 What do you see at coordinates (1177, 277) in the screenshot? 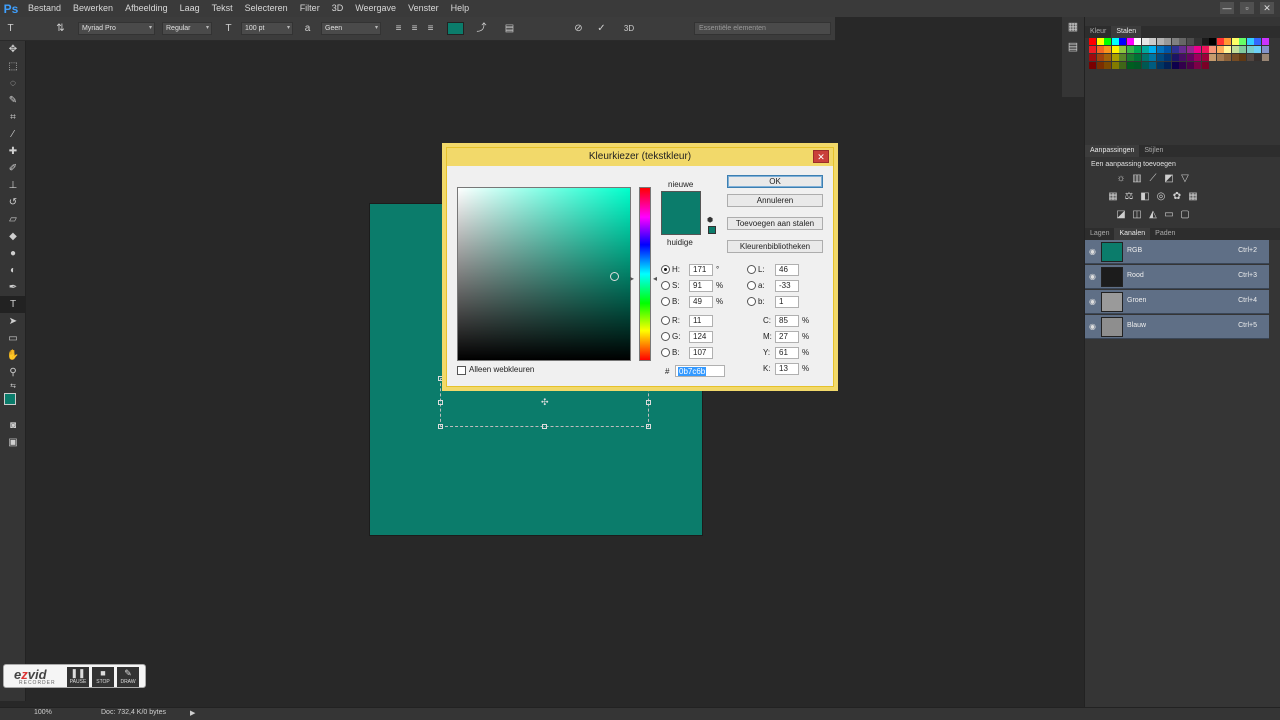
I see `channel-row-rood: ◉ Rood Ctrl+3` at bounding box center [1177, 277].